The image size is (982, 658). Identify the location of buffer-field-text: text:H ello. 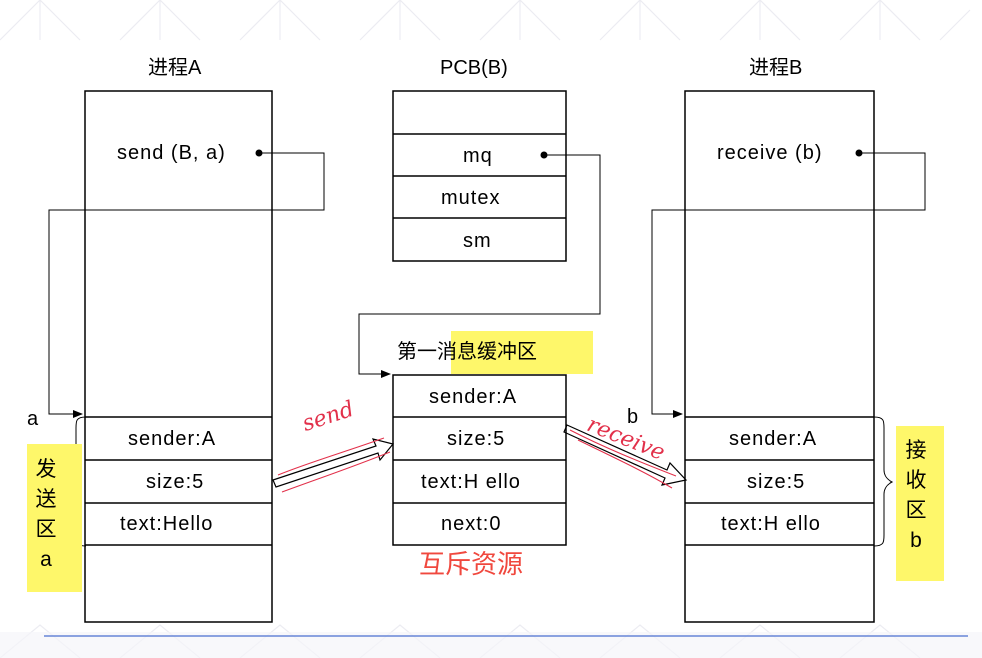
(471, 482).